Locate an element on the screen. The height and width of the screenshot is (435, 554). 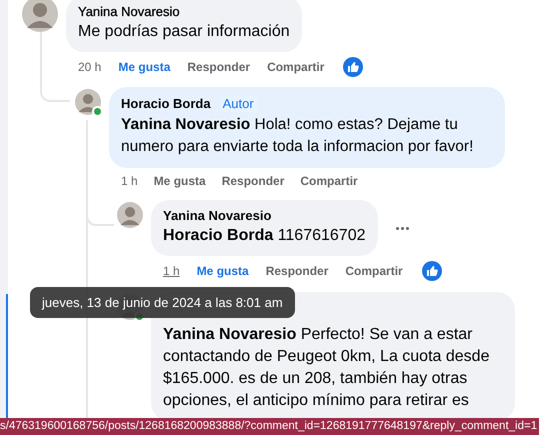
status-bar-url: s/476319600168756/posts/1268168200983888/?comment_id=1268191777648197&reply_comment_id=1 is located at coordinates (270, 426).